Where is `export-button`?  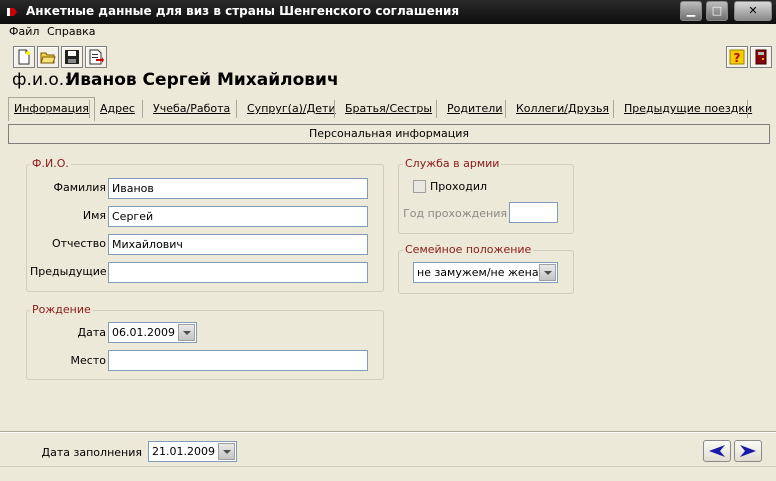 export-button is located at coordinates (96, 57).